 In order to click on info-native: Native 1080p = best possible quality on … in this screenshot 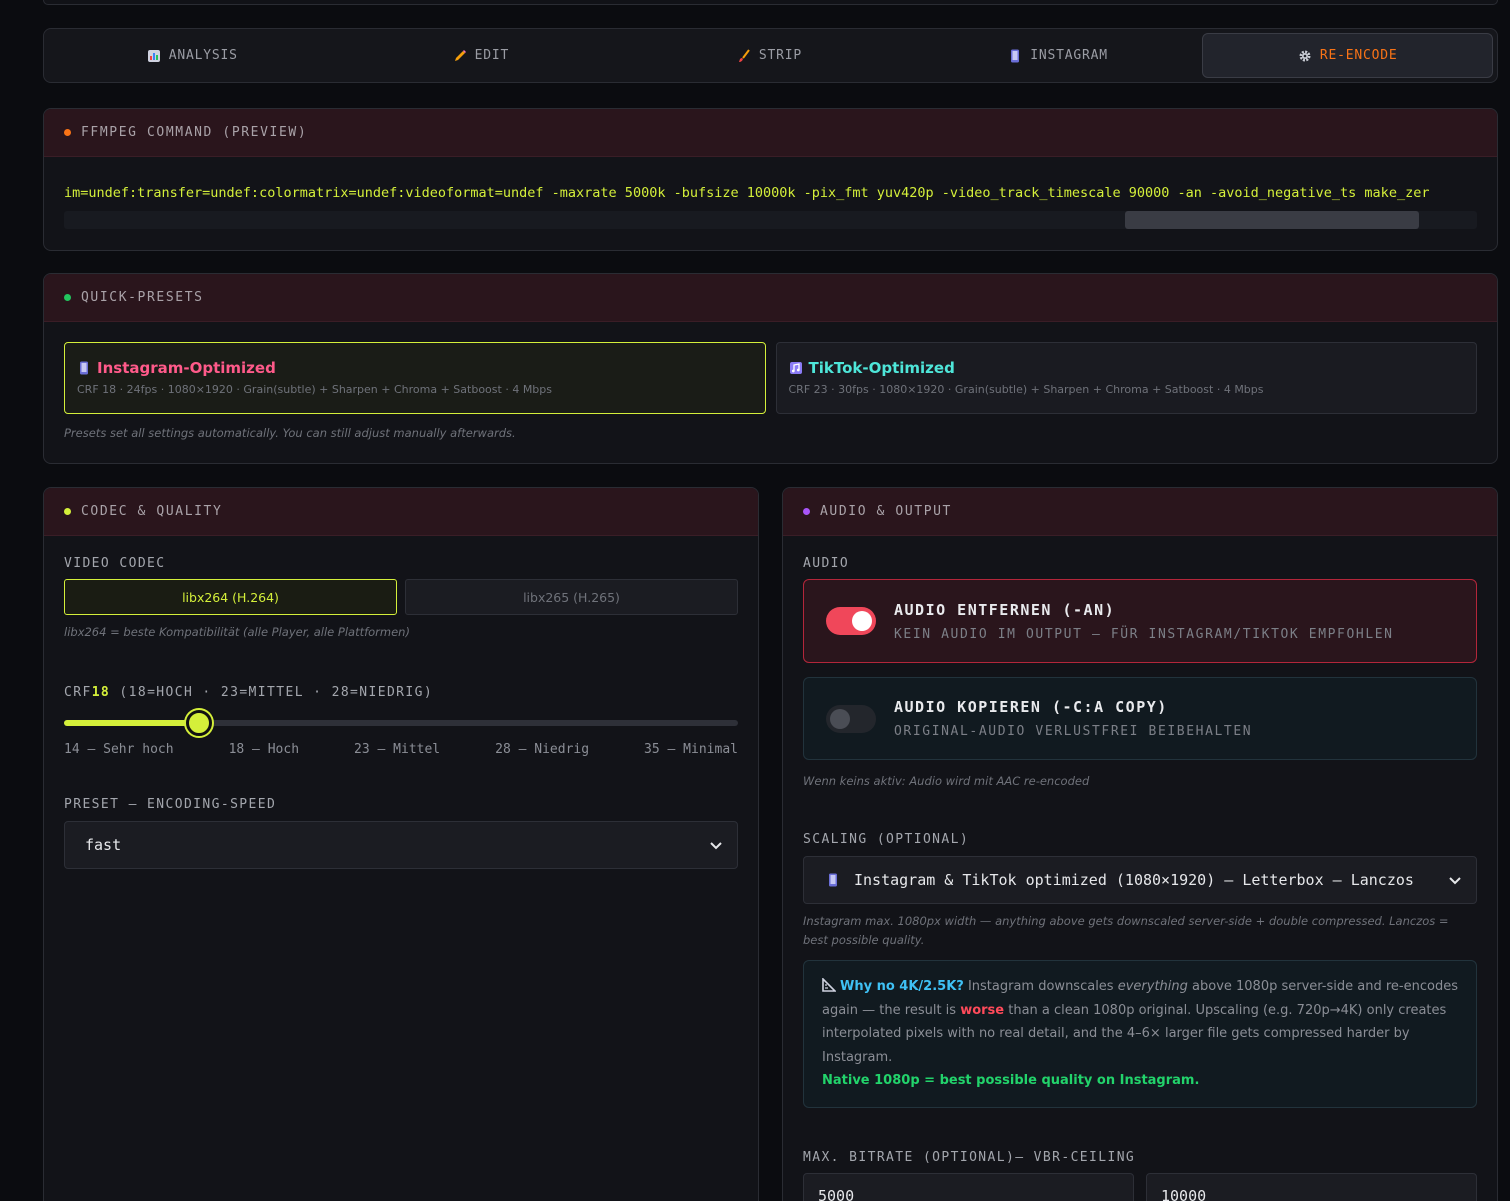, I will do `click(1011, 1080)`.